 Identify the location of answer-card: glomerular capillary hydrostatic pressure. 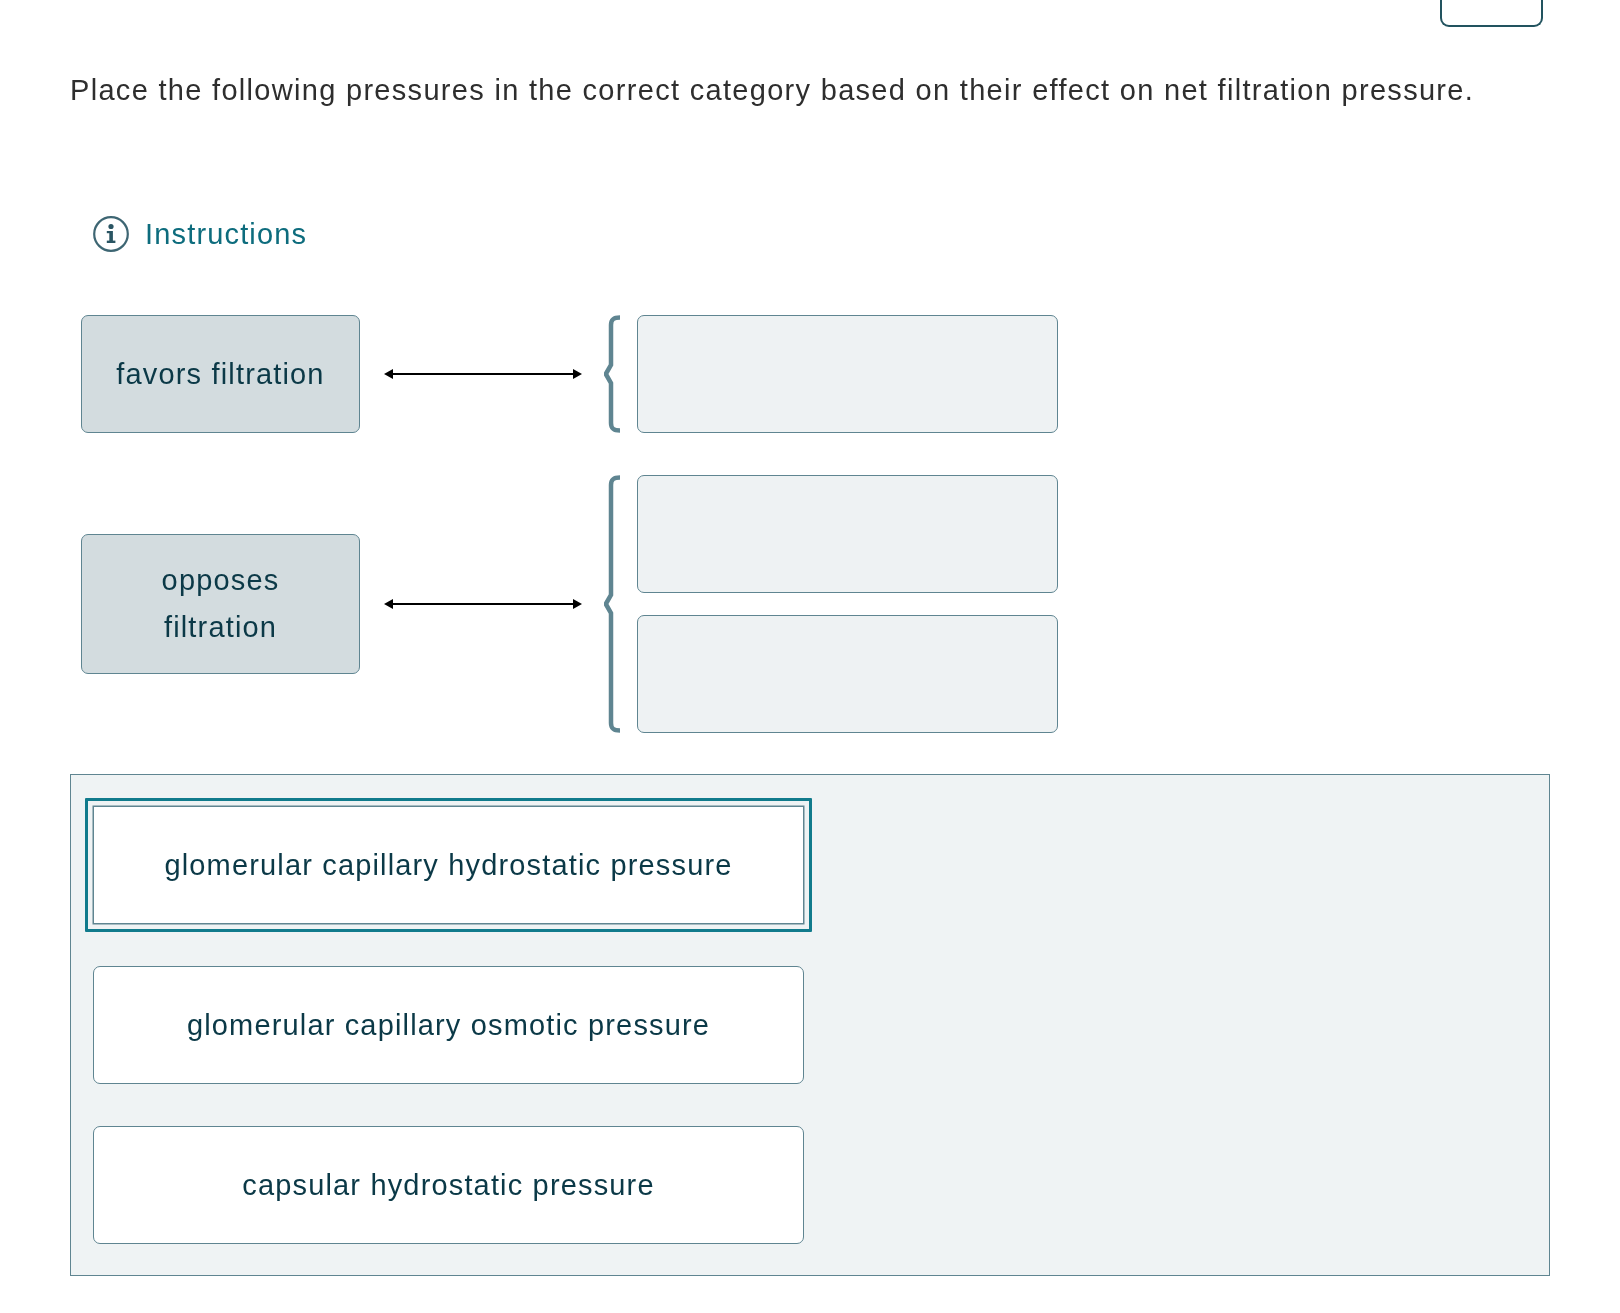
(448, 865).